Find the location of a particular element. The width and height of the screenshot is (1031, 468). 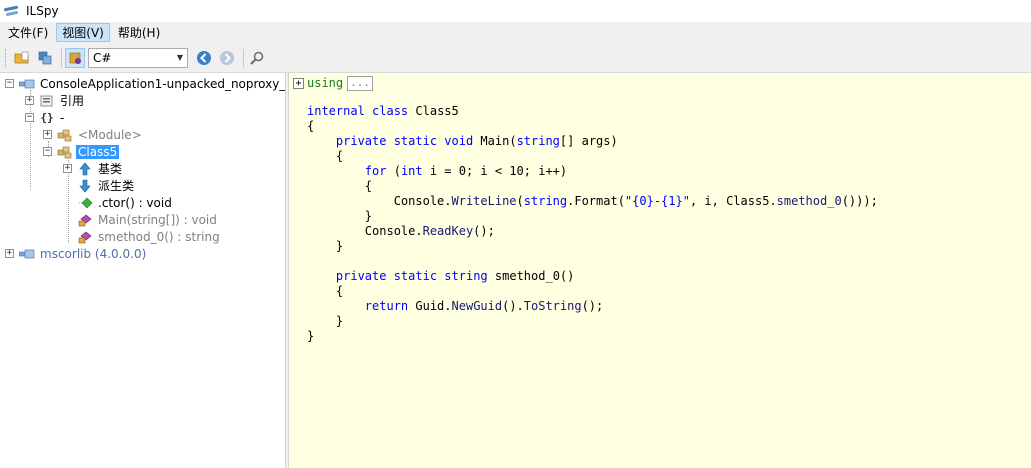

tree-node-references: + 引用 is located at coordinates (55, 100).